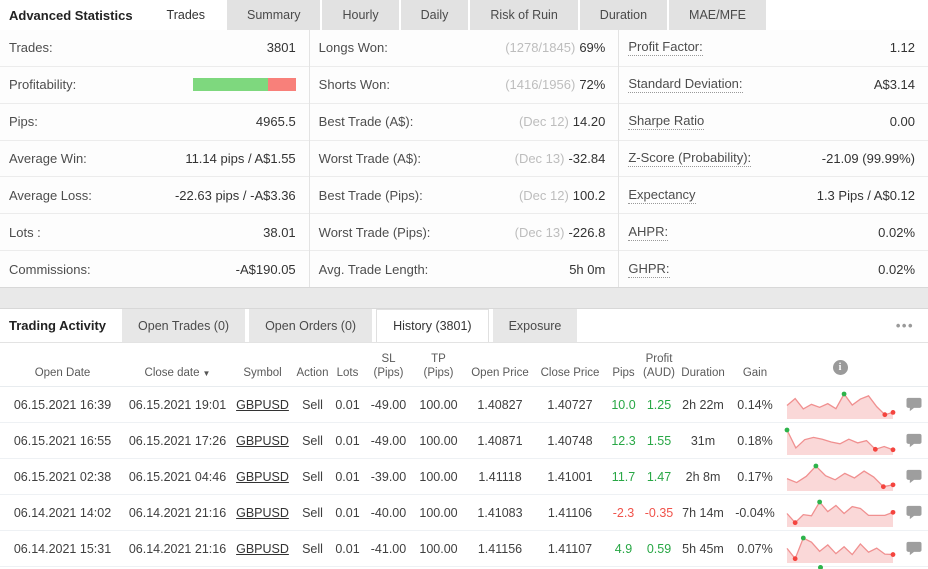 The width and height of the screenshot is (928, 569). I want to click on profitability-bar-loss, so click(281, 85).